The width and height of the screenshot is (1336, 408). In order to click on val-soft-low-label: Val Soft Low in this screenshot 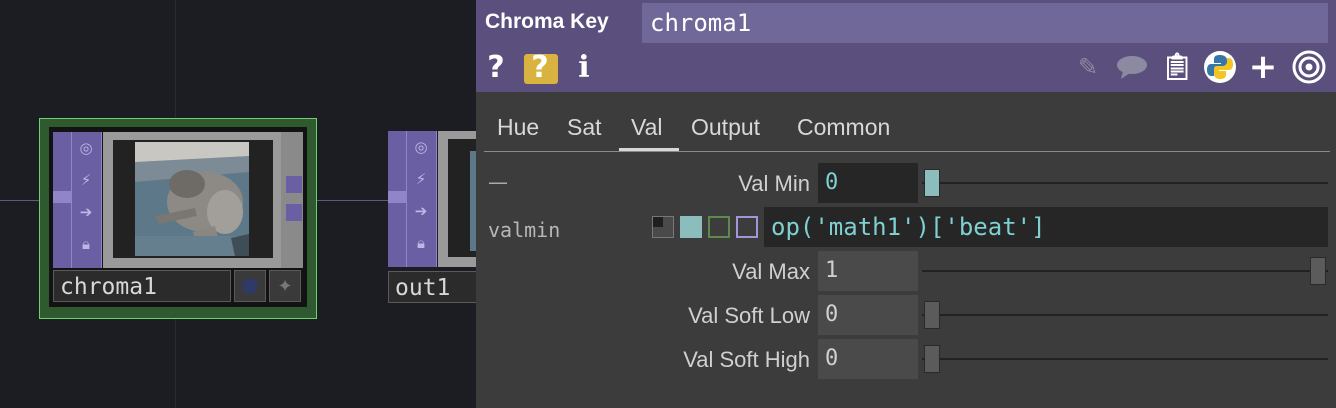, I will do `click(749, 315)`.